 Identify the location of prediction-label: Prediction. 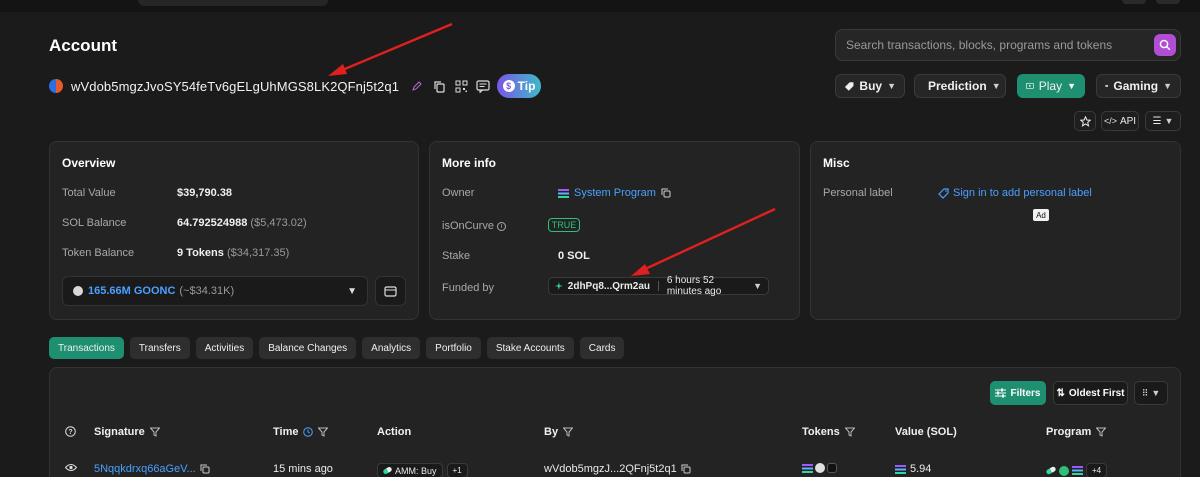
(957, 86).